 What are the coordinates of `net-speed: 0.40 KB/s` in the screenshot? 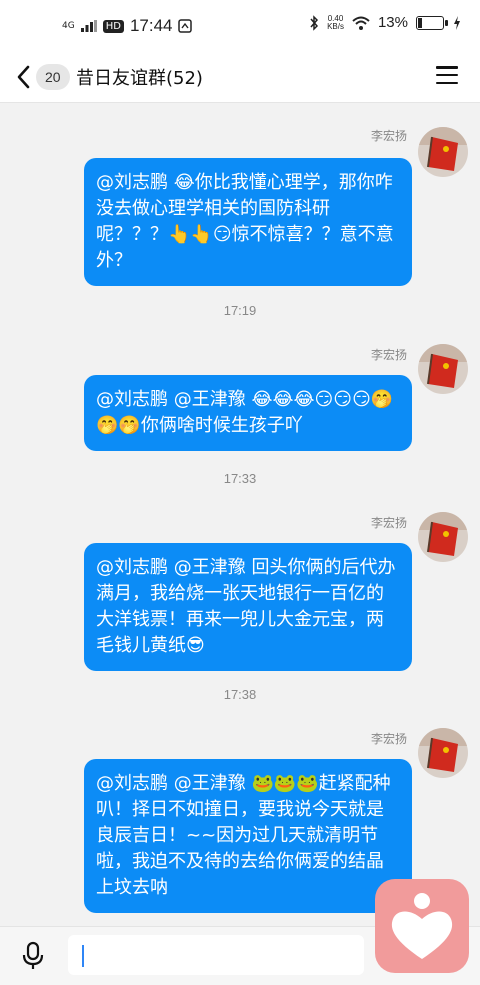 It's located at (335, 22).